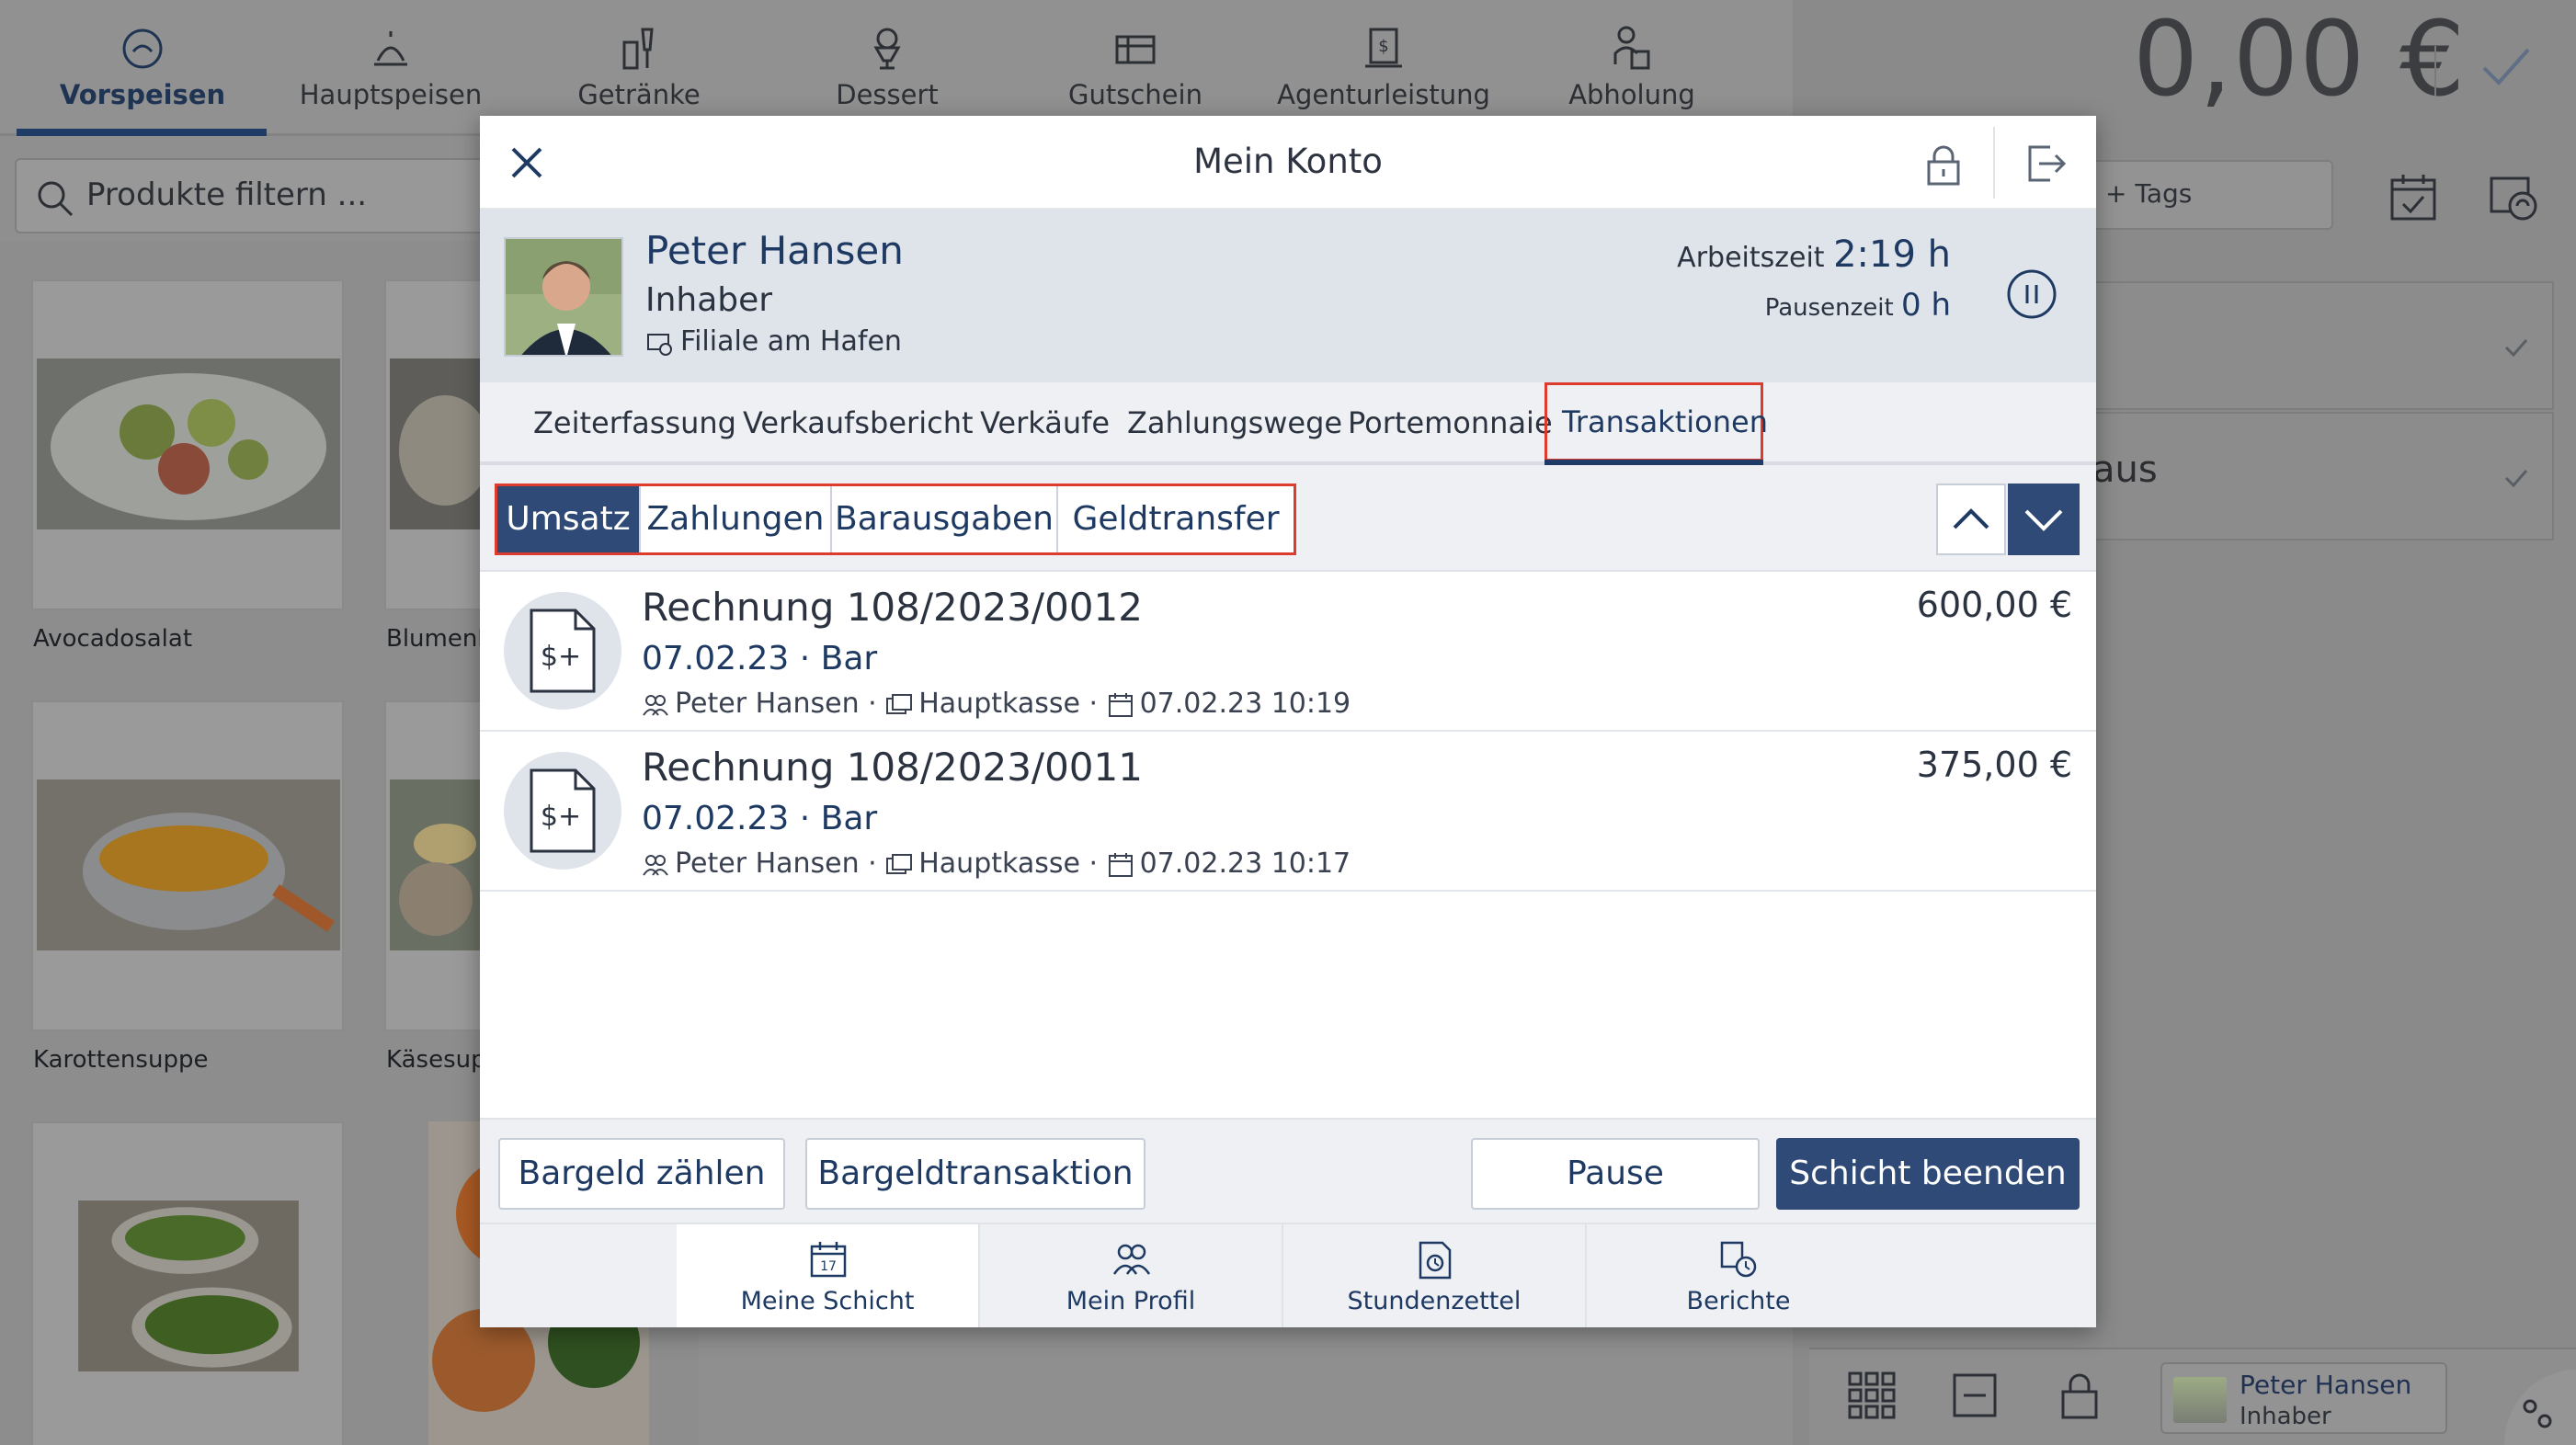  What do you see at coordinates (655, 705) in the screenshot?
I see `users-icon` at bounding box center [655, 705].